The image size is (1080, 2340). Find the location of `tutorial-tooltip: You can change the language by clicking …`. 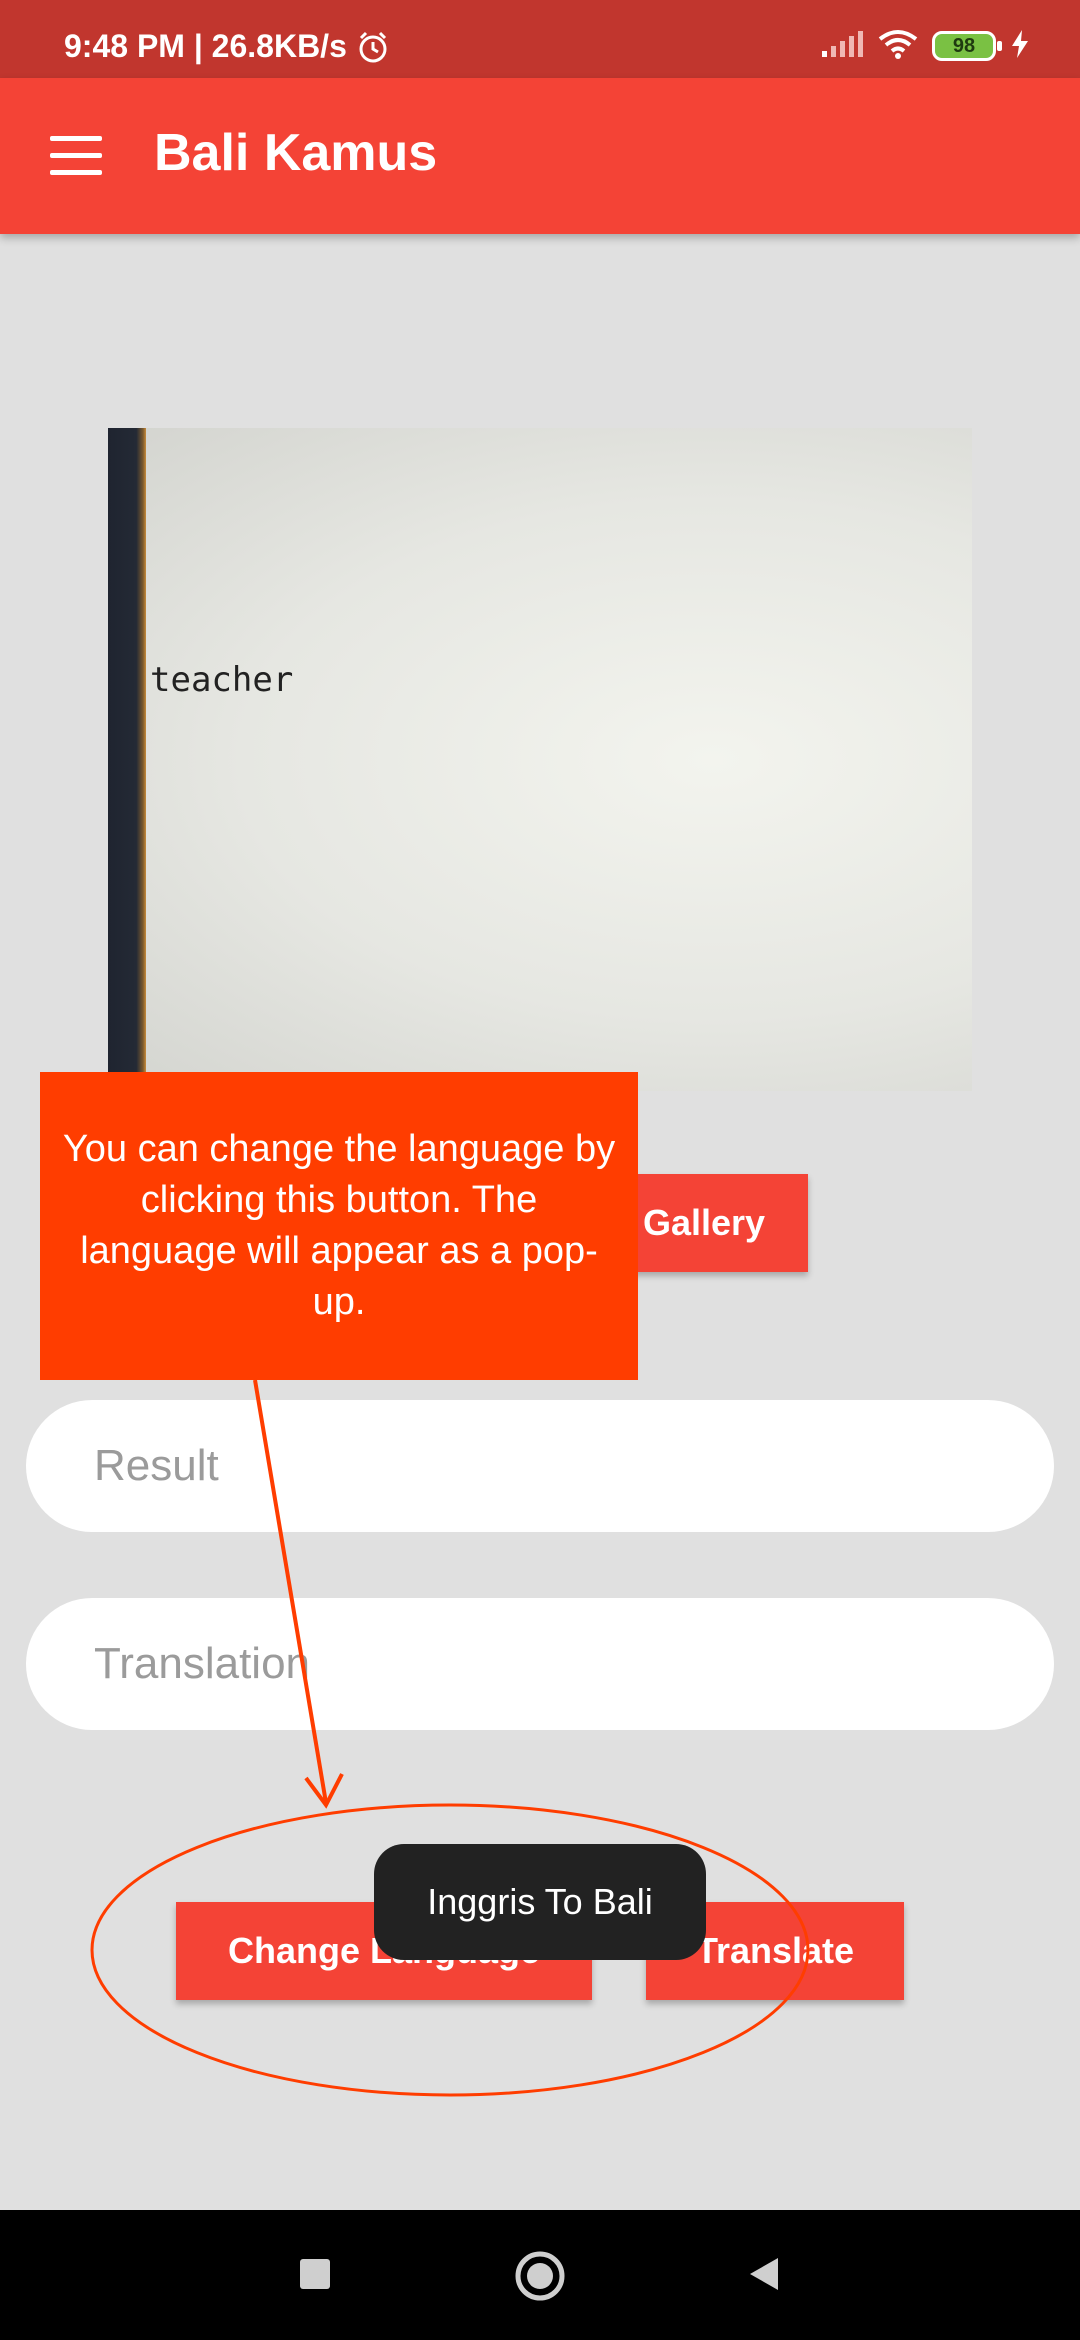

tutorial-tooltip: You can change the language by clicking … is located at coordinates (339, 1226).